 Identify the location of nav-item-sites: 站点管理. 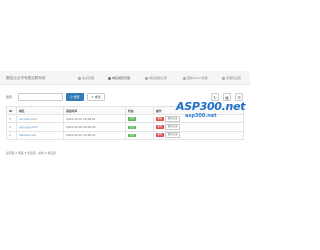
(86, 78).